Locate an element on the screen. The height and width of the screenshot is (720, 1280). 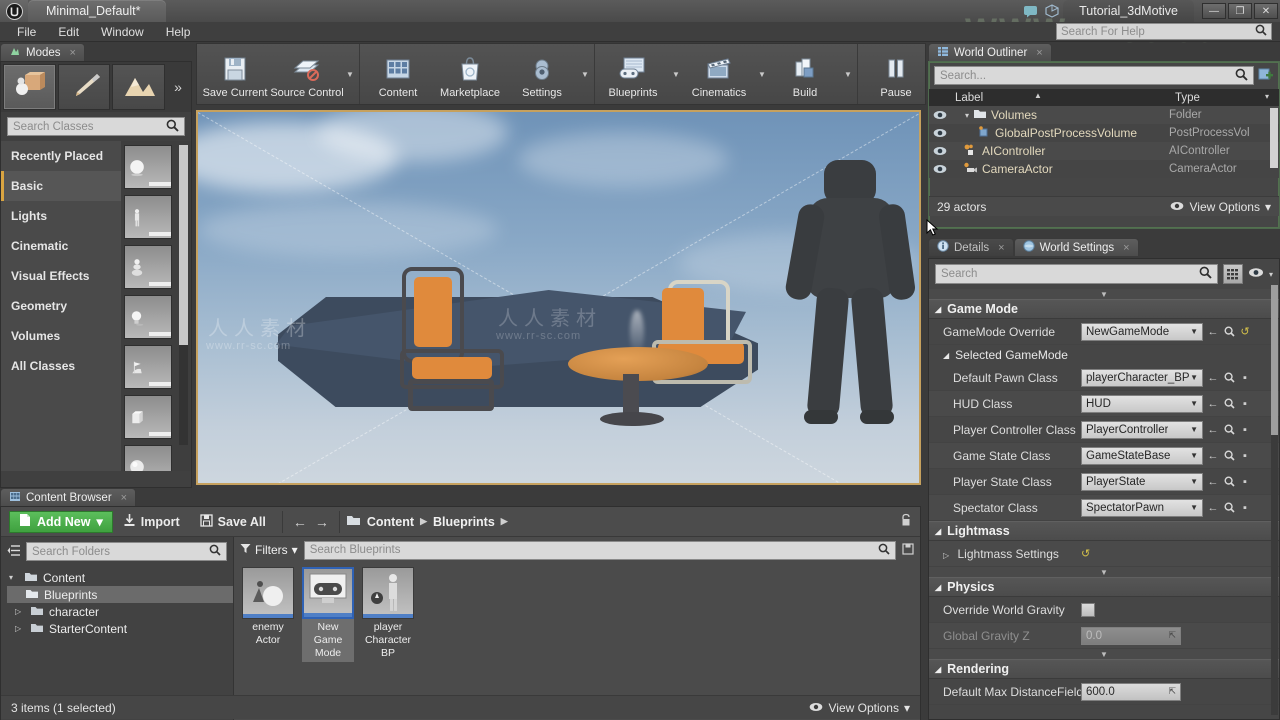
category-visual-effects: Visual Effects is located at coordinates (61, 276).